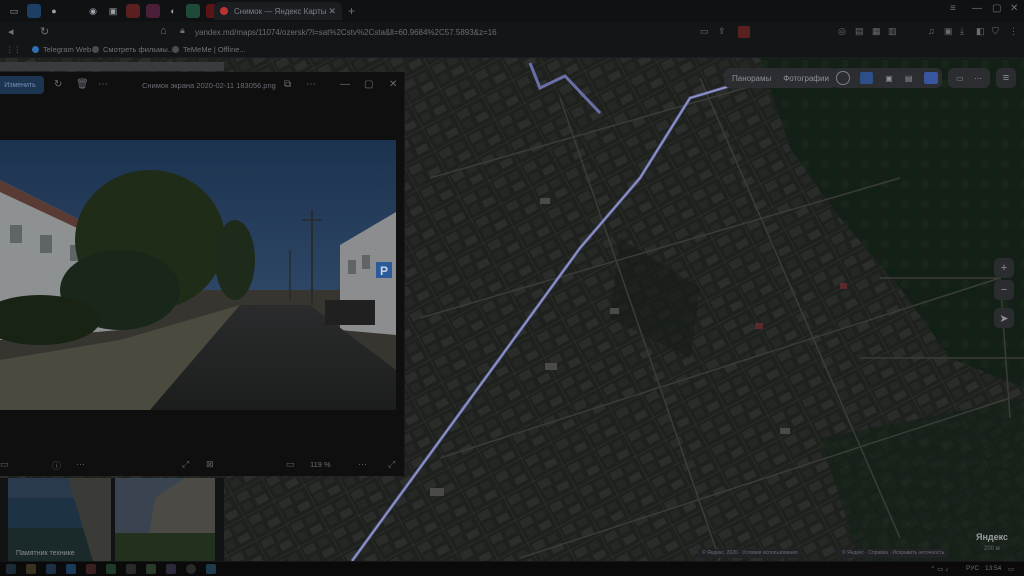 Image resolution: width=1024 pixels, height=576 pixels. I want to click on rotate-icon: ↻, so click(58, 84).